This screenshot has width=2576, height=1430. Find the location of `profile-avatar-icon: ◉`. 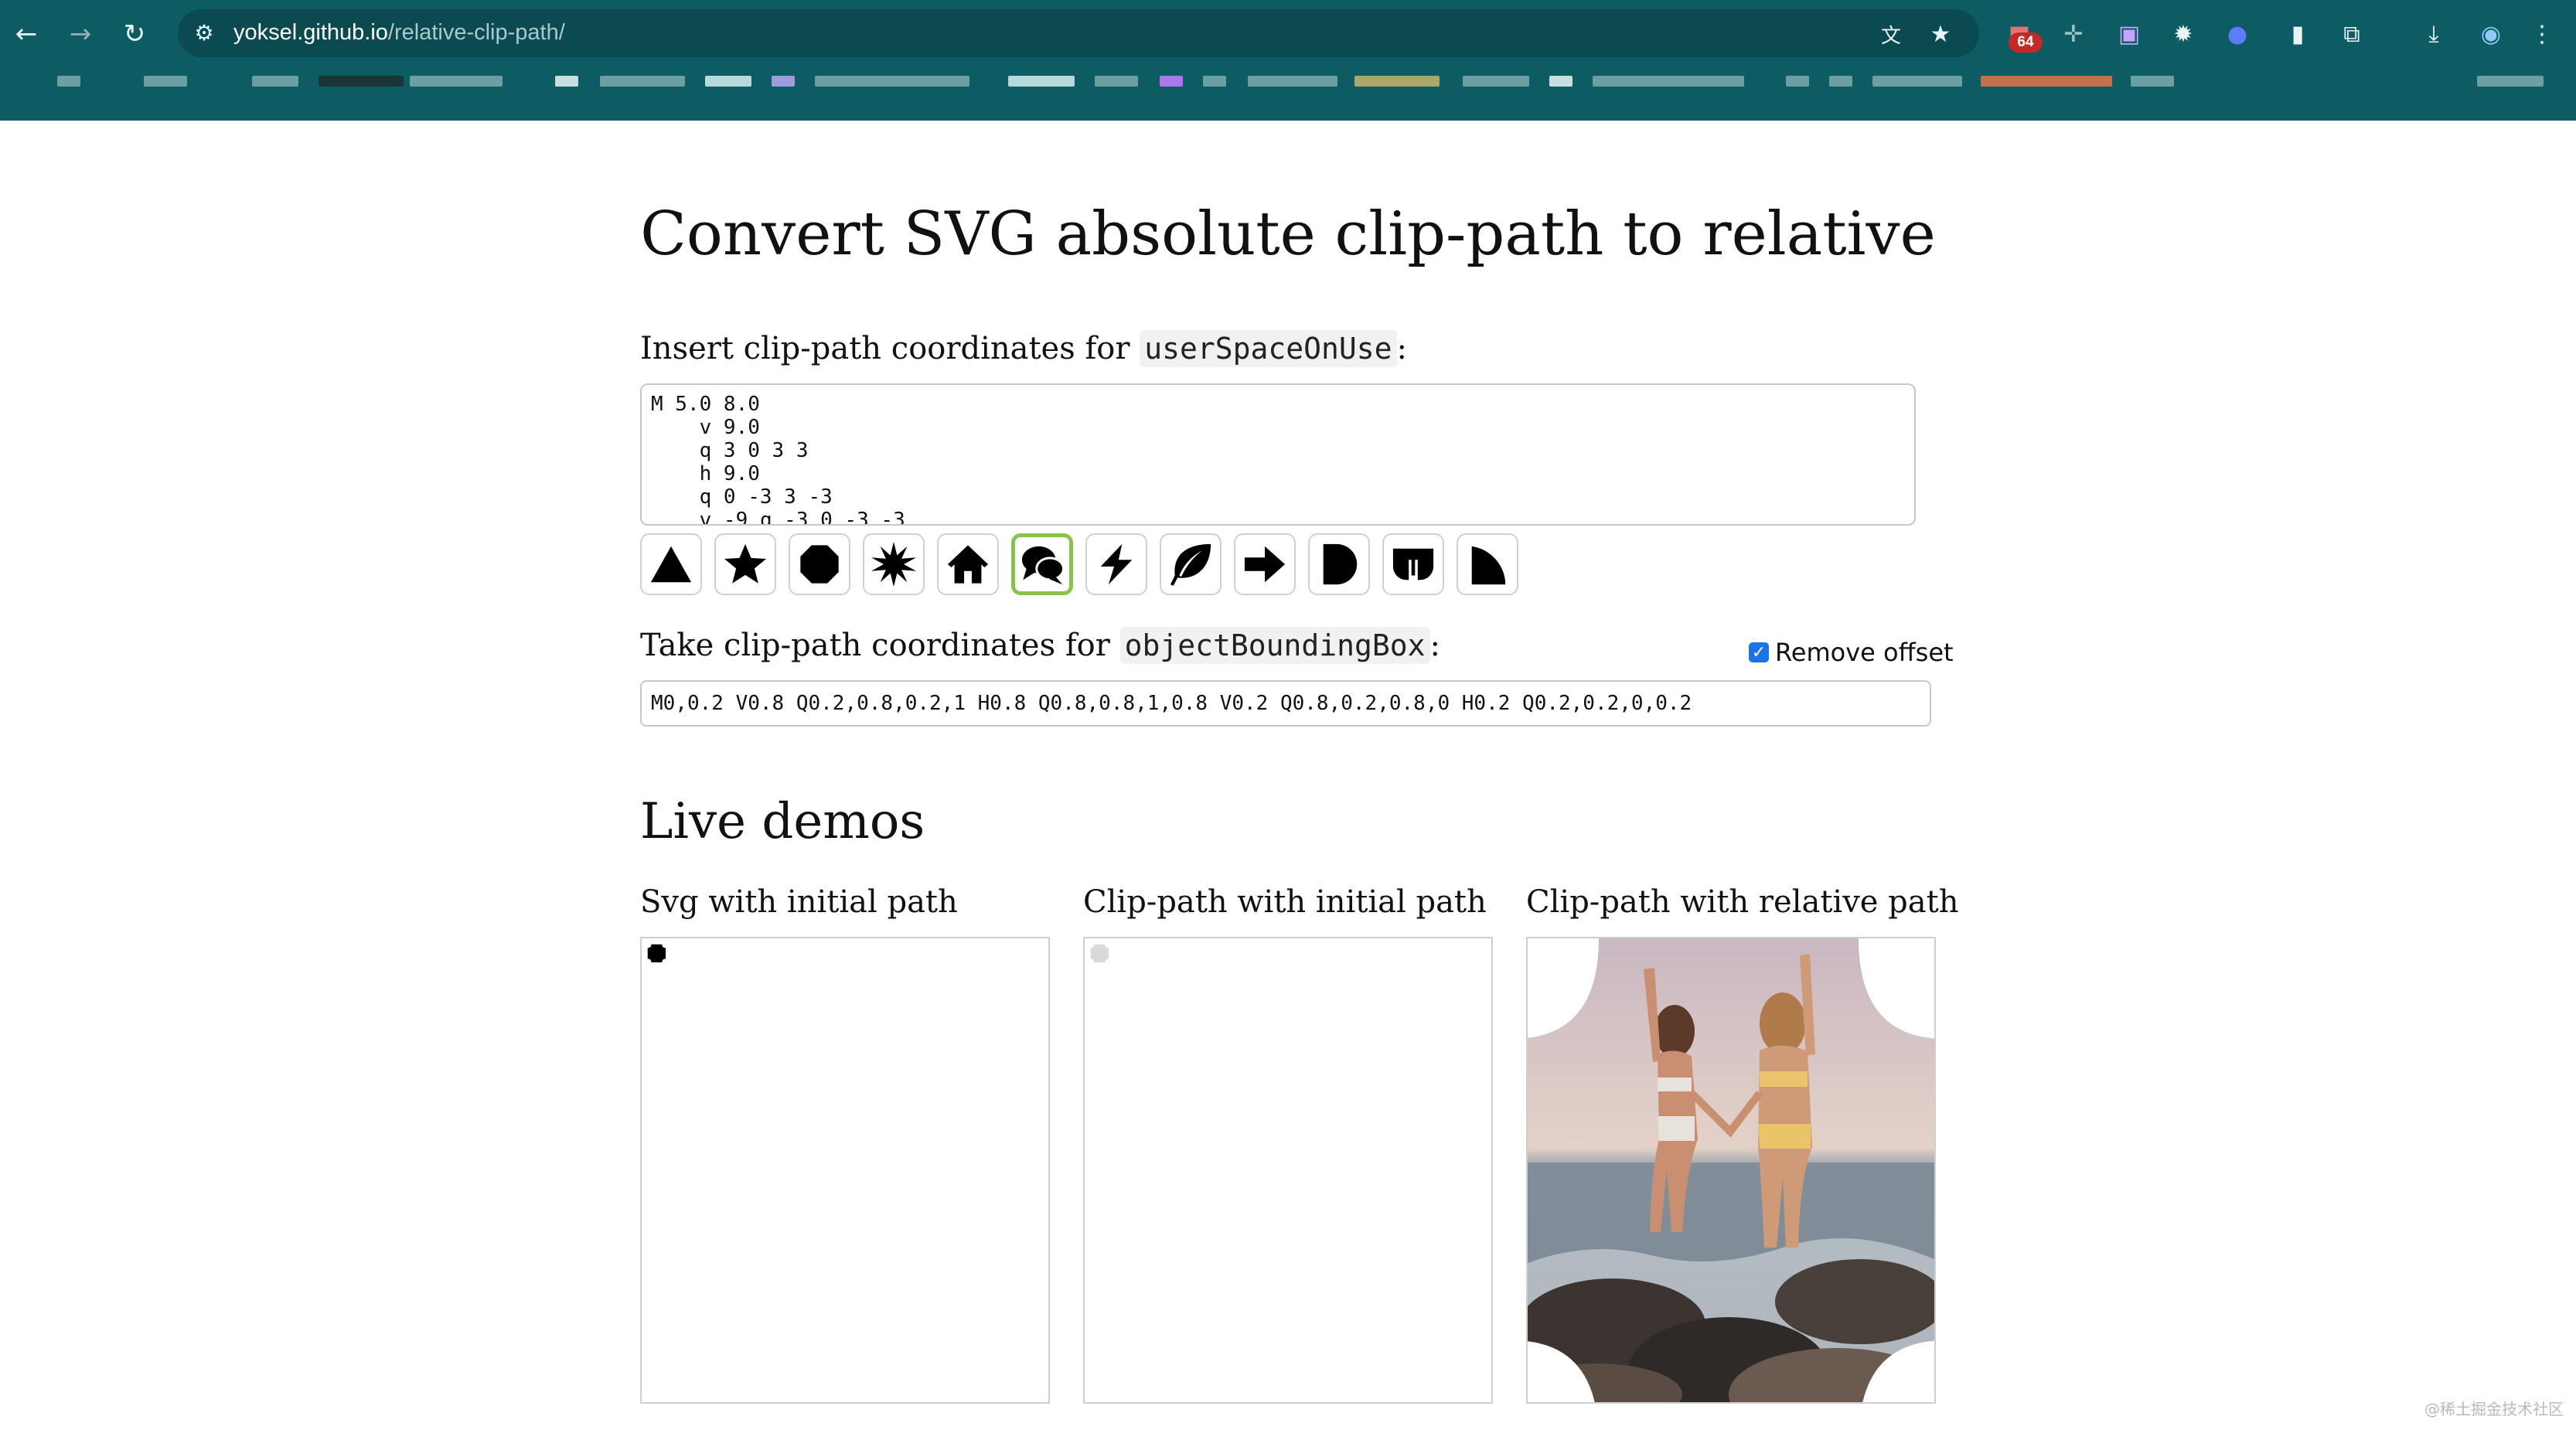

profile-avatar-icon: ◉ is located at coordinates (2491, 34).